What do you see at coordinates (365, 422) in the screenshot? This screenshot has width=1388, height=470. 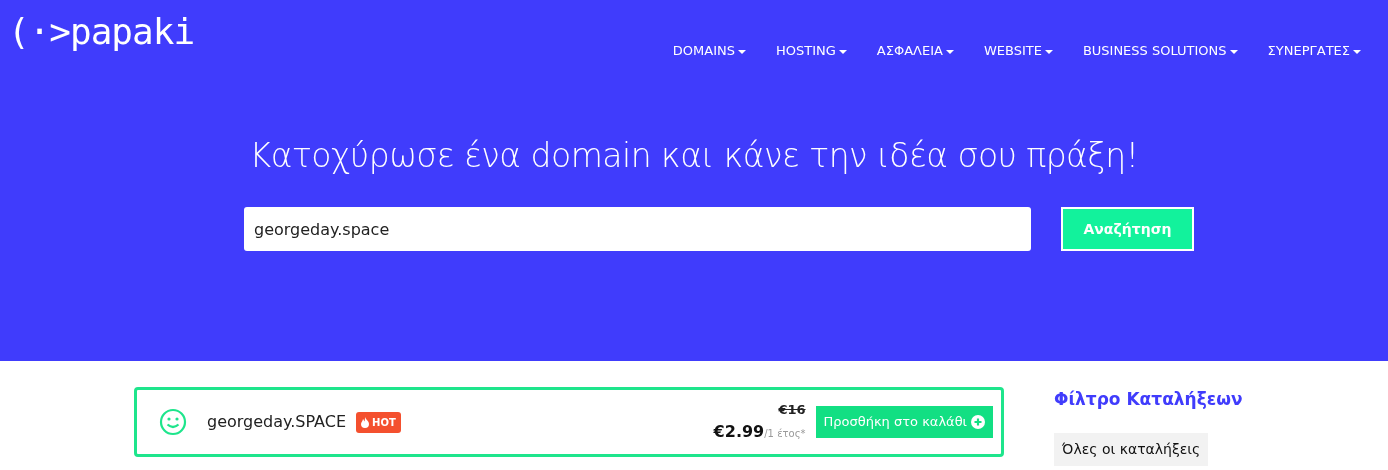 I see `flame-icon` at bounding box center [365, 422].